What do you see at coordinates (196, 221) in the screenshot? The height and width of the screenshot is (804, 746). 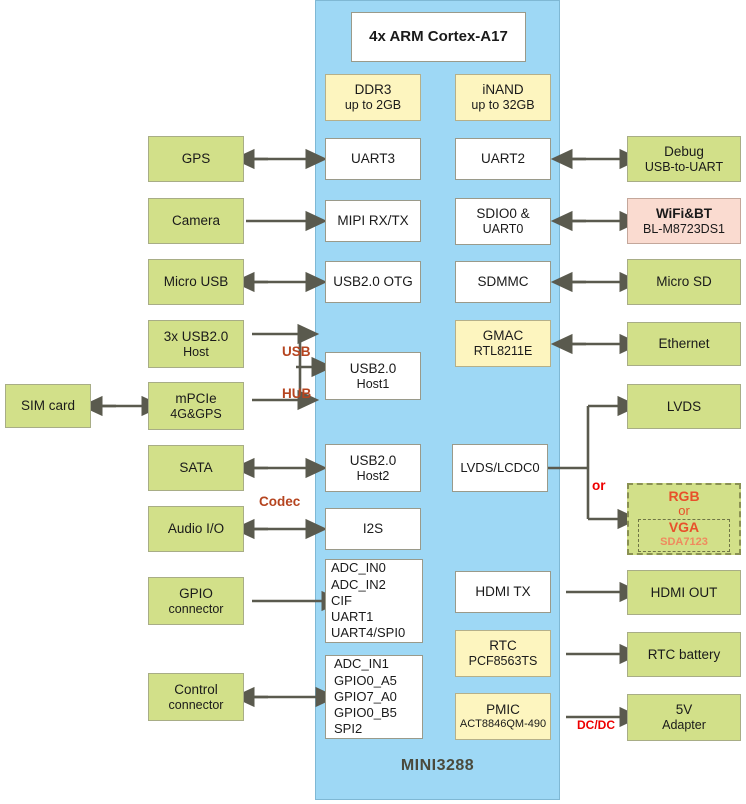 I see `peripheral-camera: Camera` at bounding box center [196, 221].